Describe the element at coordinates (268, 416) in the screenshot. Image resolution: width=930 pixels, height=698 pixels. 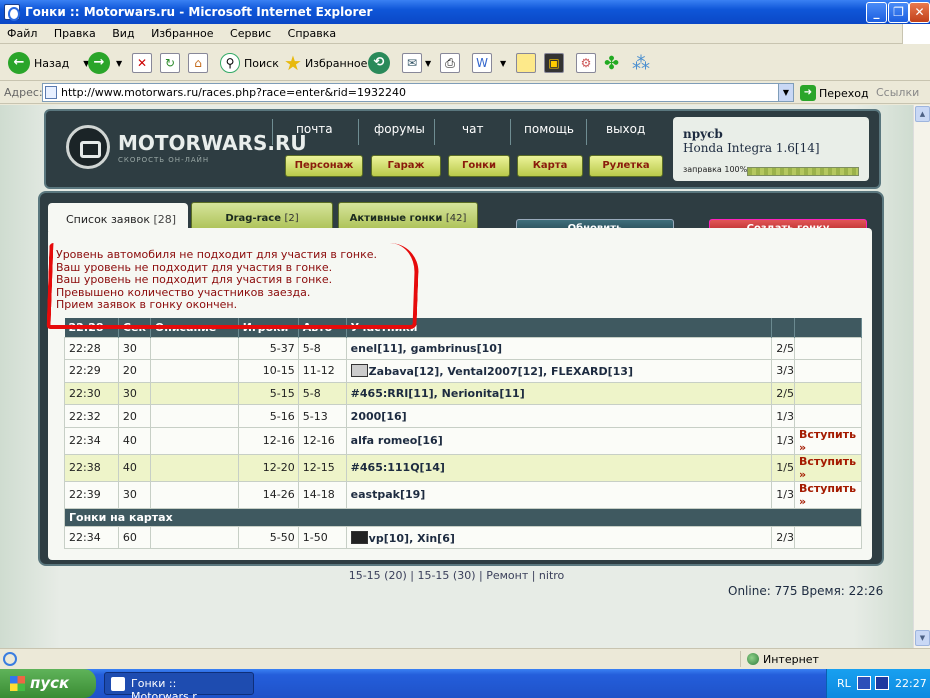
I see `cell-players: 5-16` at that location.